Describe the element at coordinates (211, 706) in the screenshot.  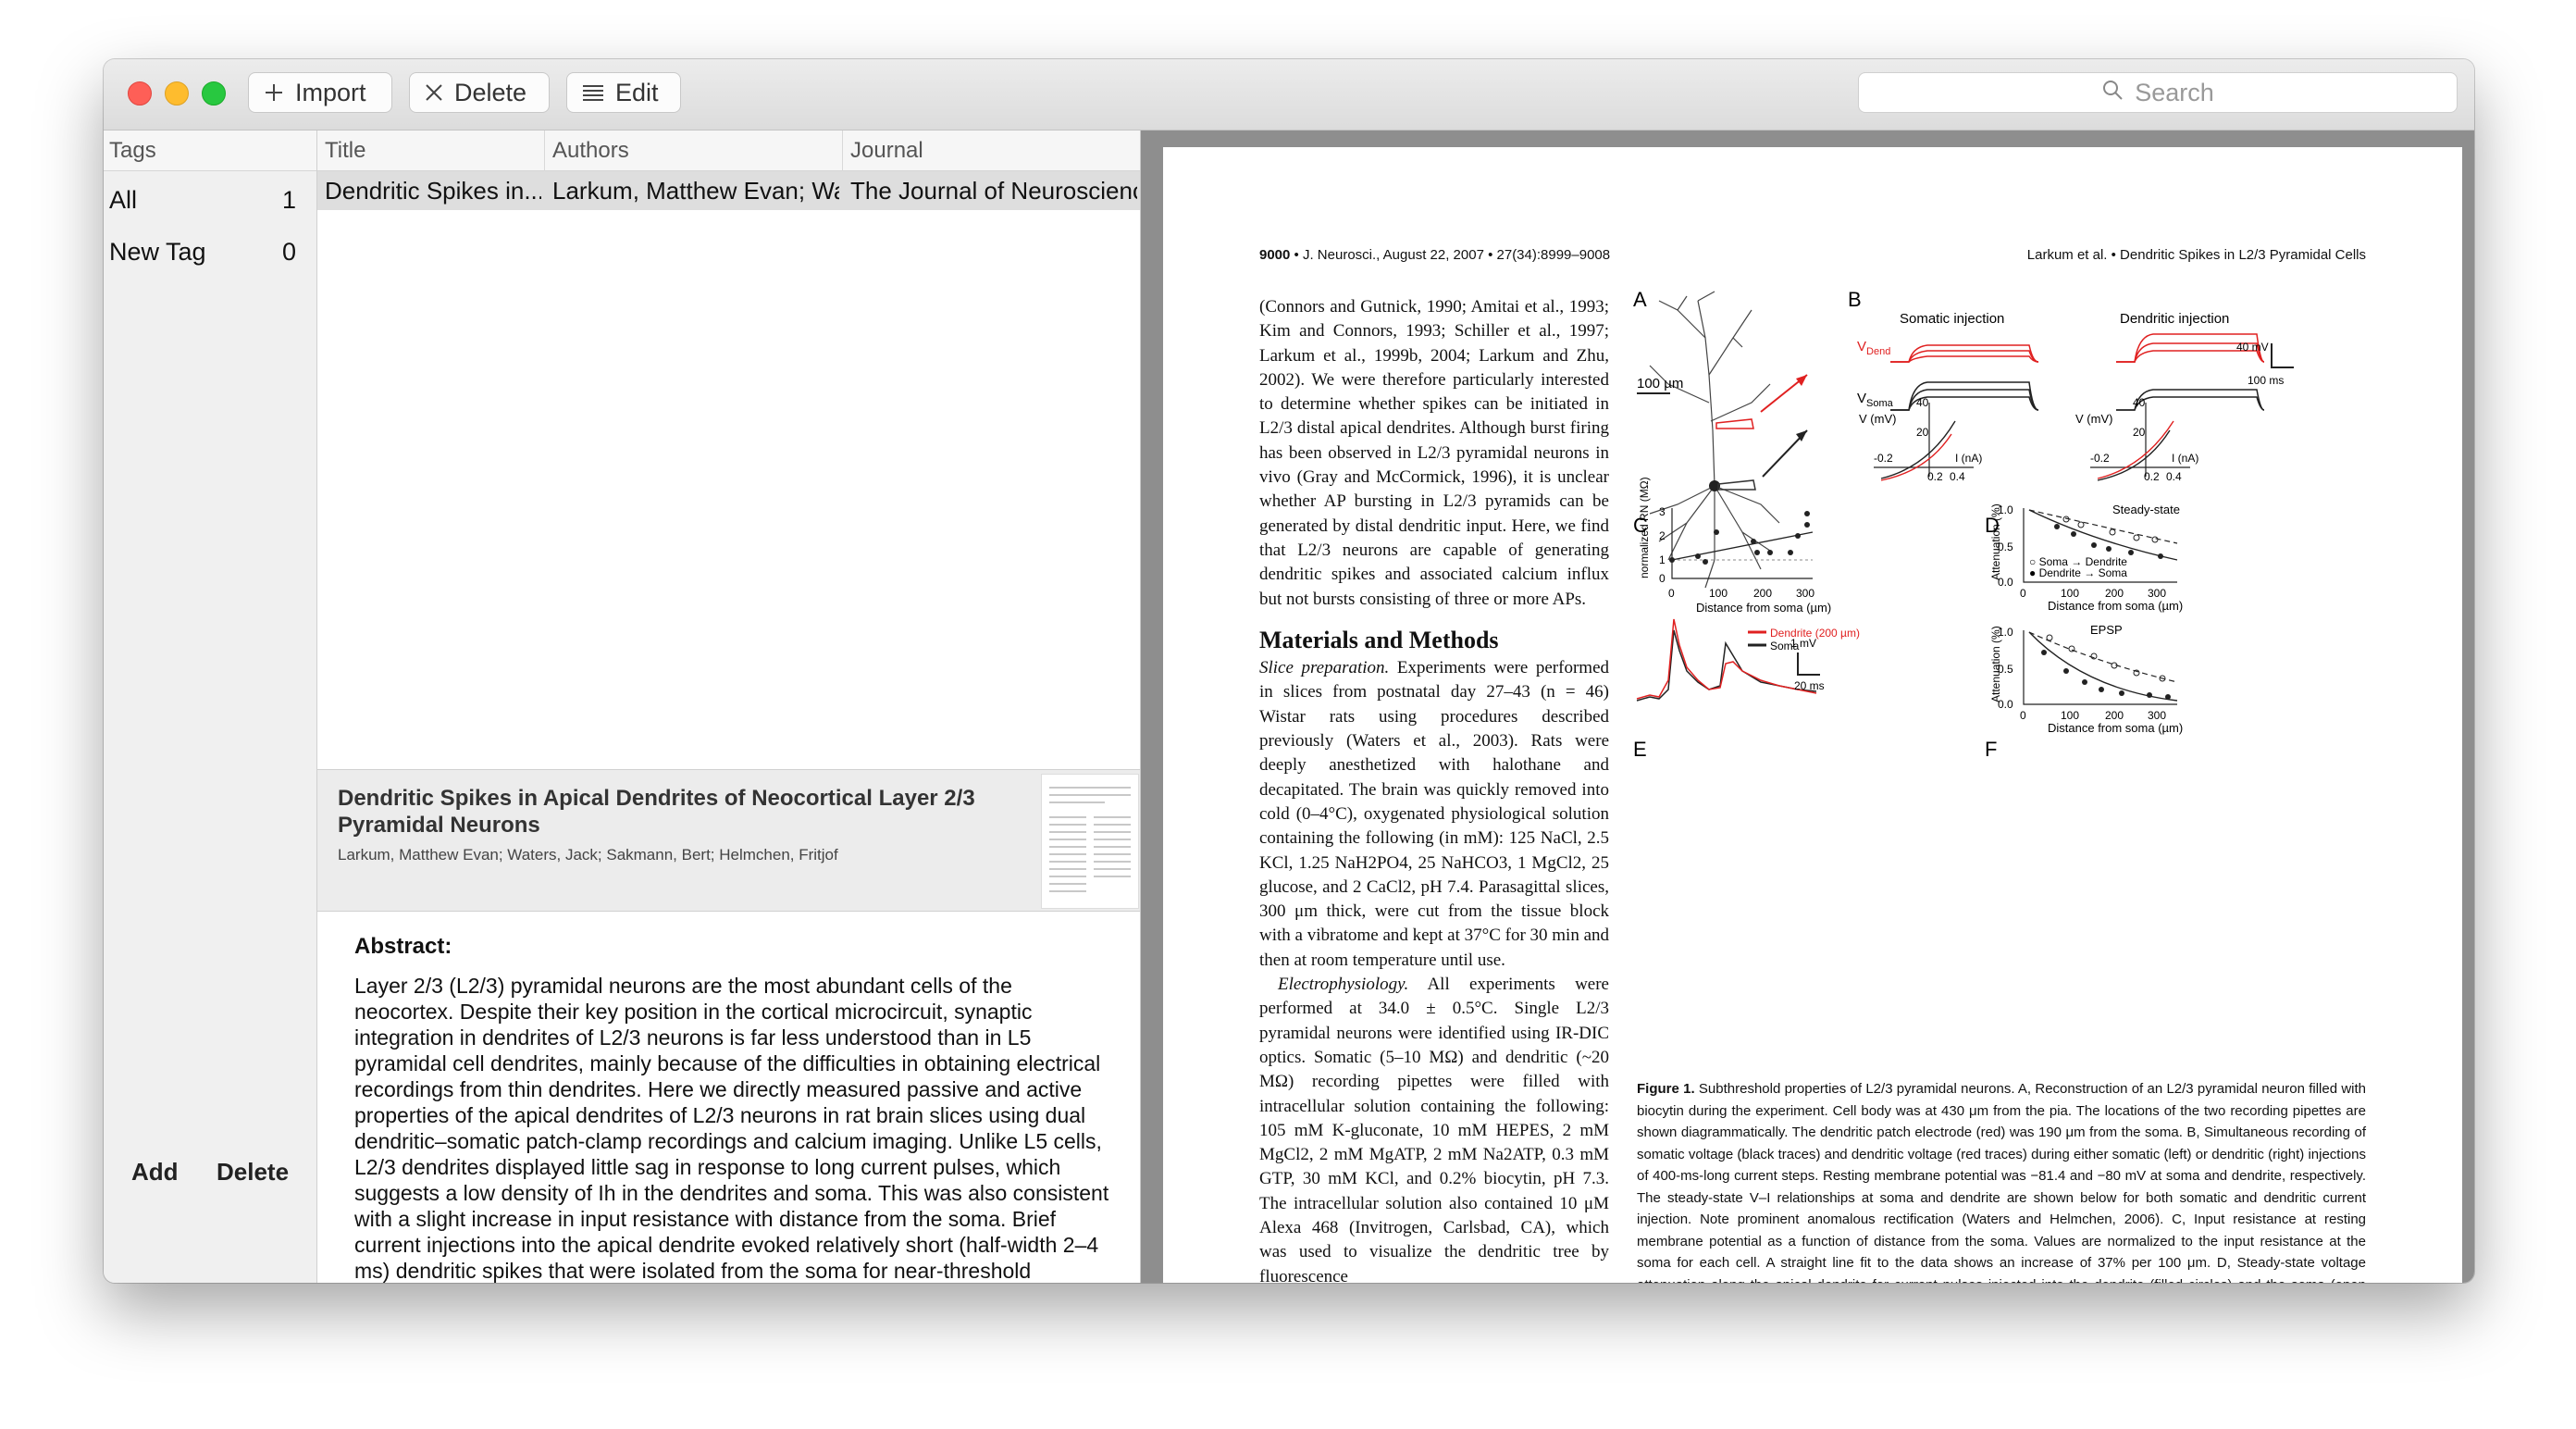
I see `tags-panel: Tags All 1 New Tag 0` at that location.